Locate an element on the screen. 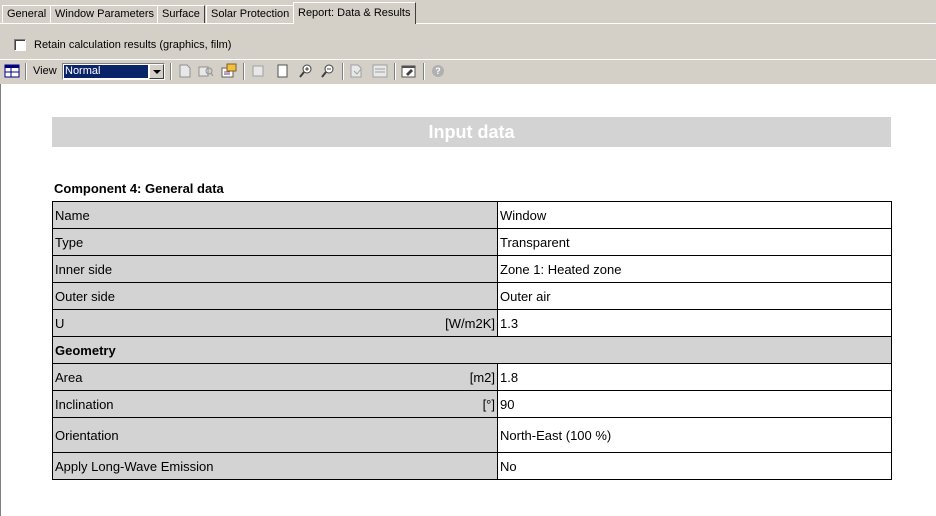  row-value: North-East (100 %) is located at coordinates (694, 435).